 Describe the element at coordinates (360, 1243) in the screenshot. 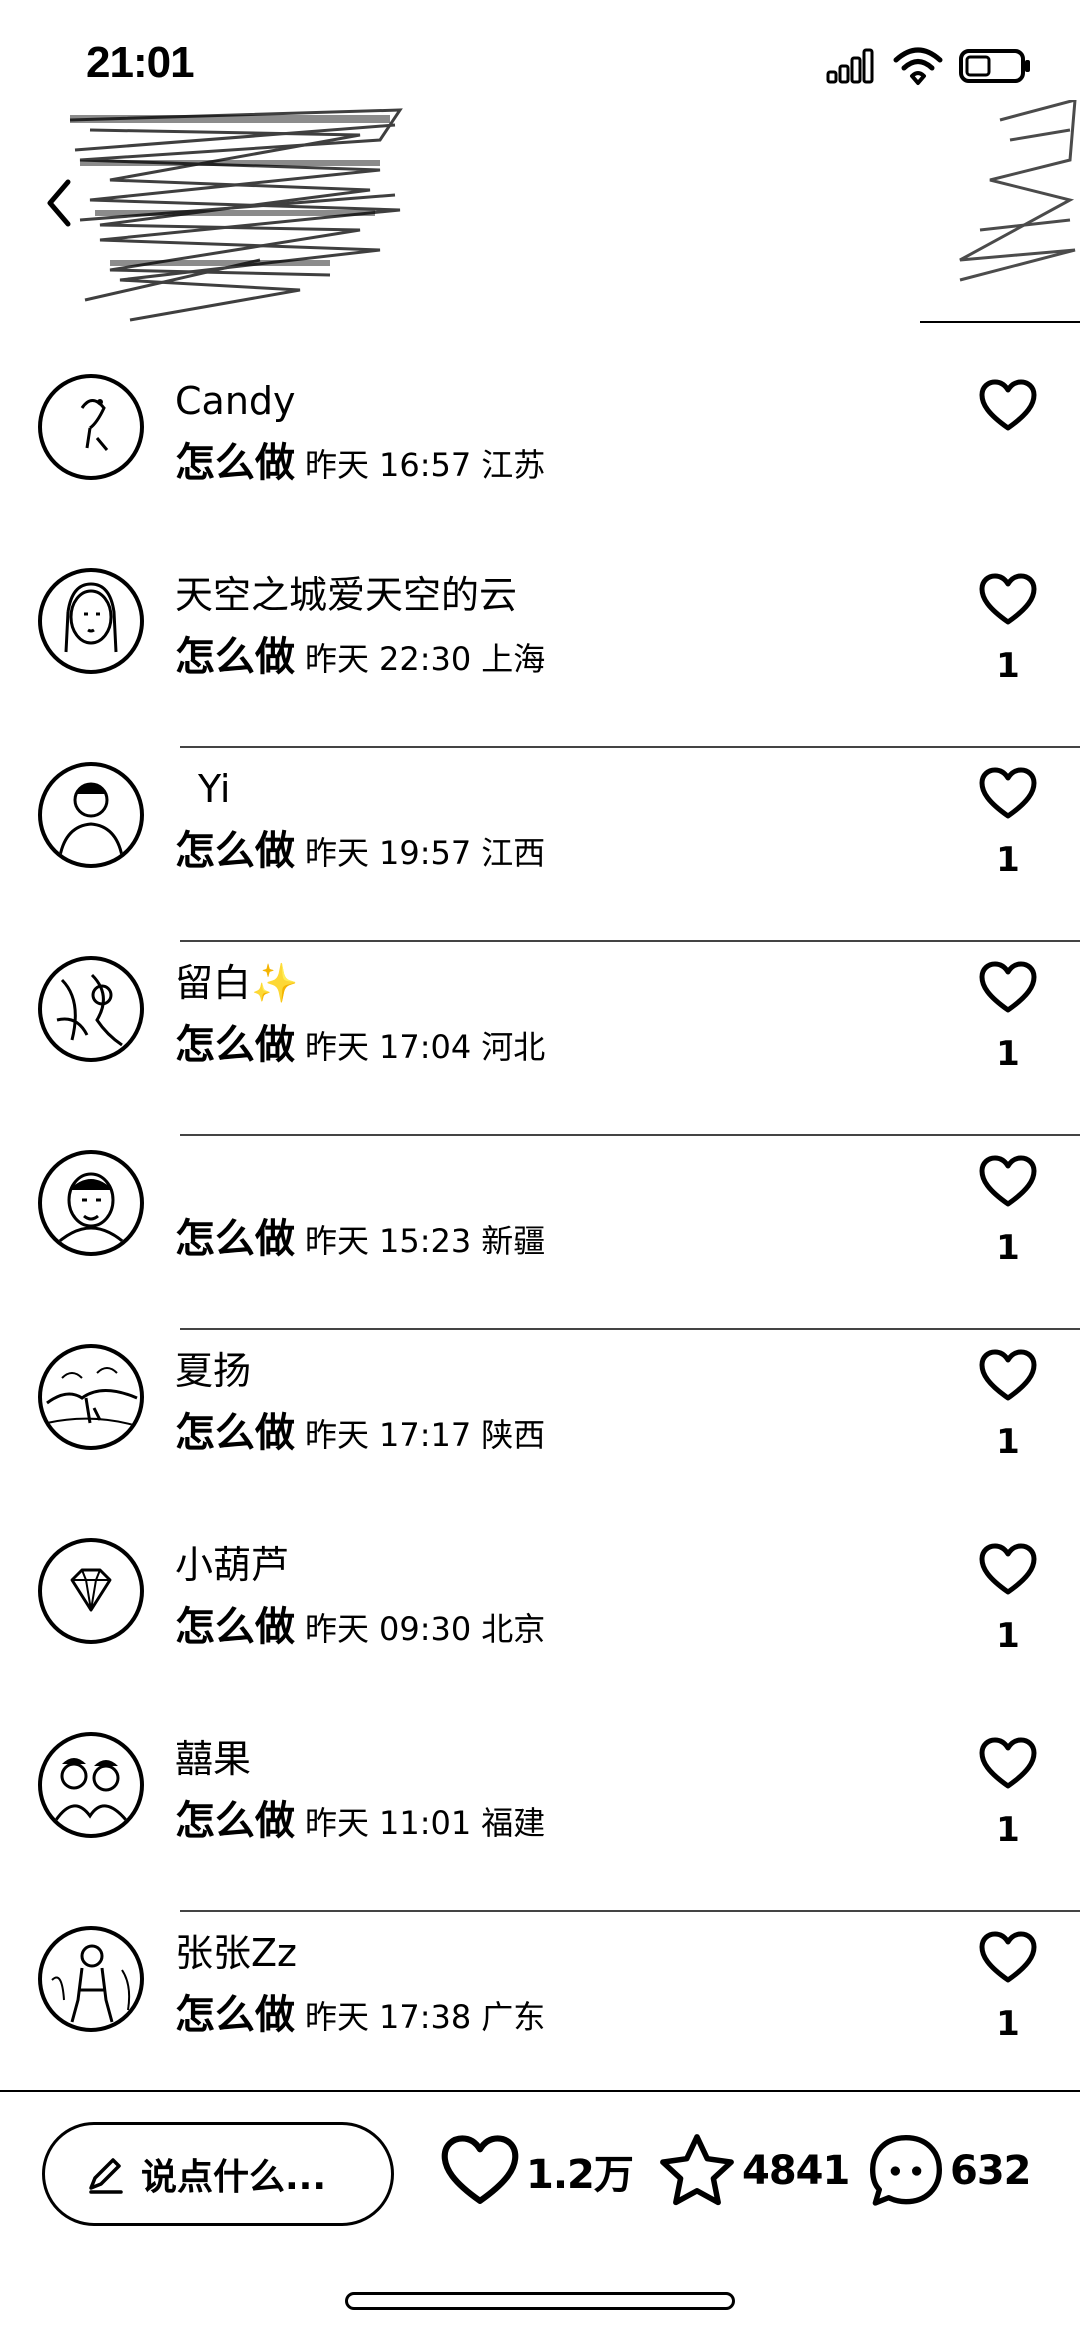

I see `comment-meta: 怎么做 昨天 15:23 新疆` at that location.